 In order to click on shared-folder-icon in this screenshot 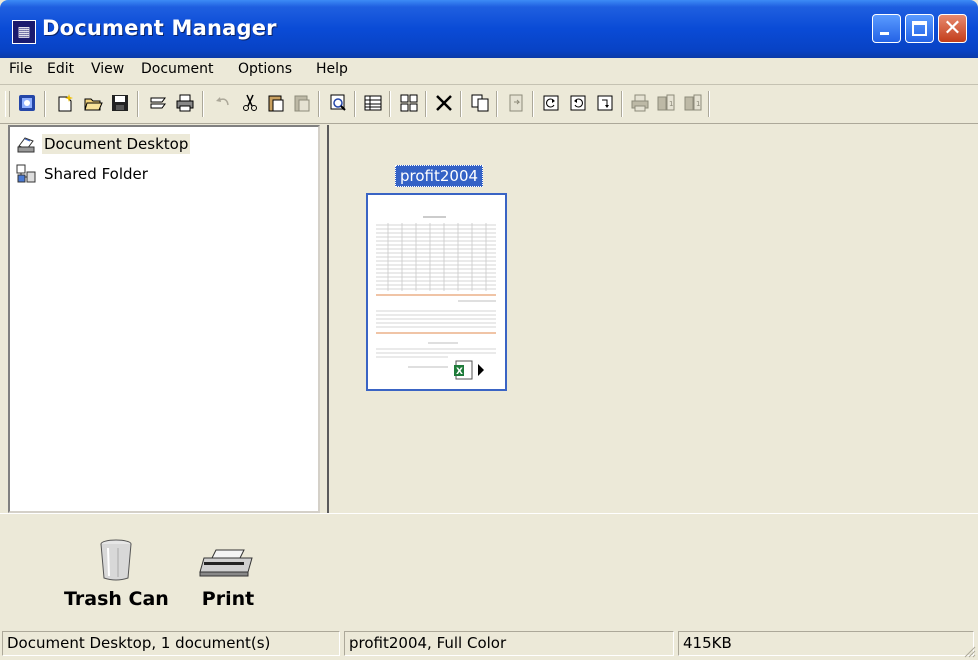, I will do `click(26, 173)`.